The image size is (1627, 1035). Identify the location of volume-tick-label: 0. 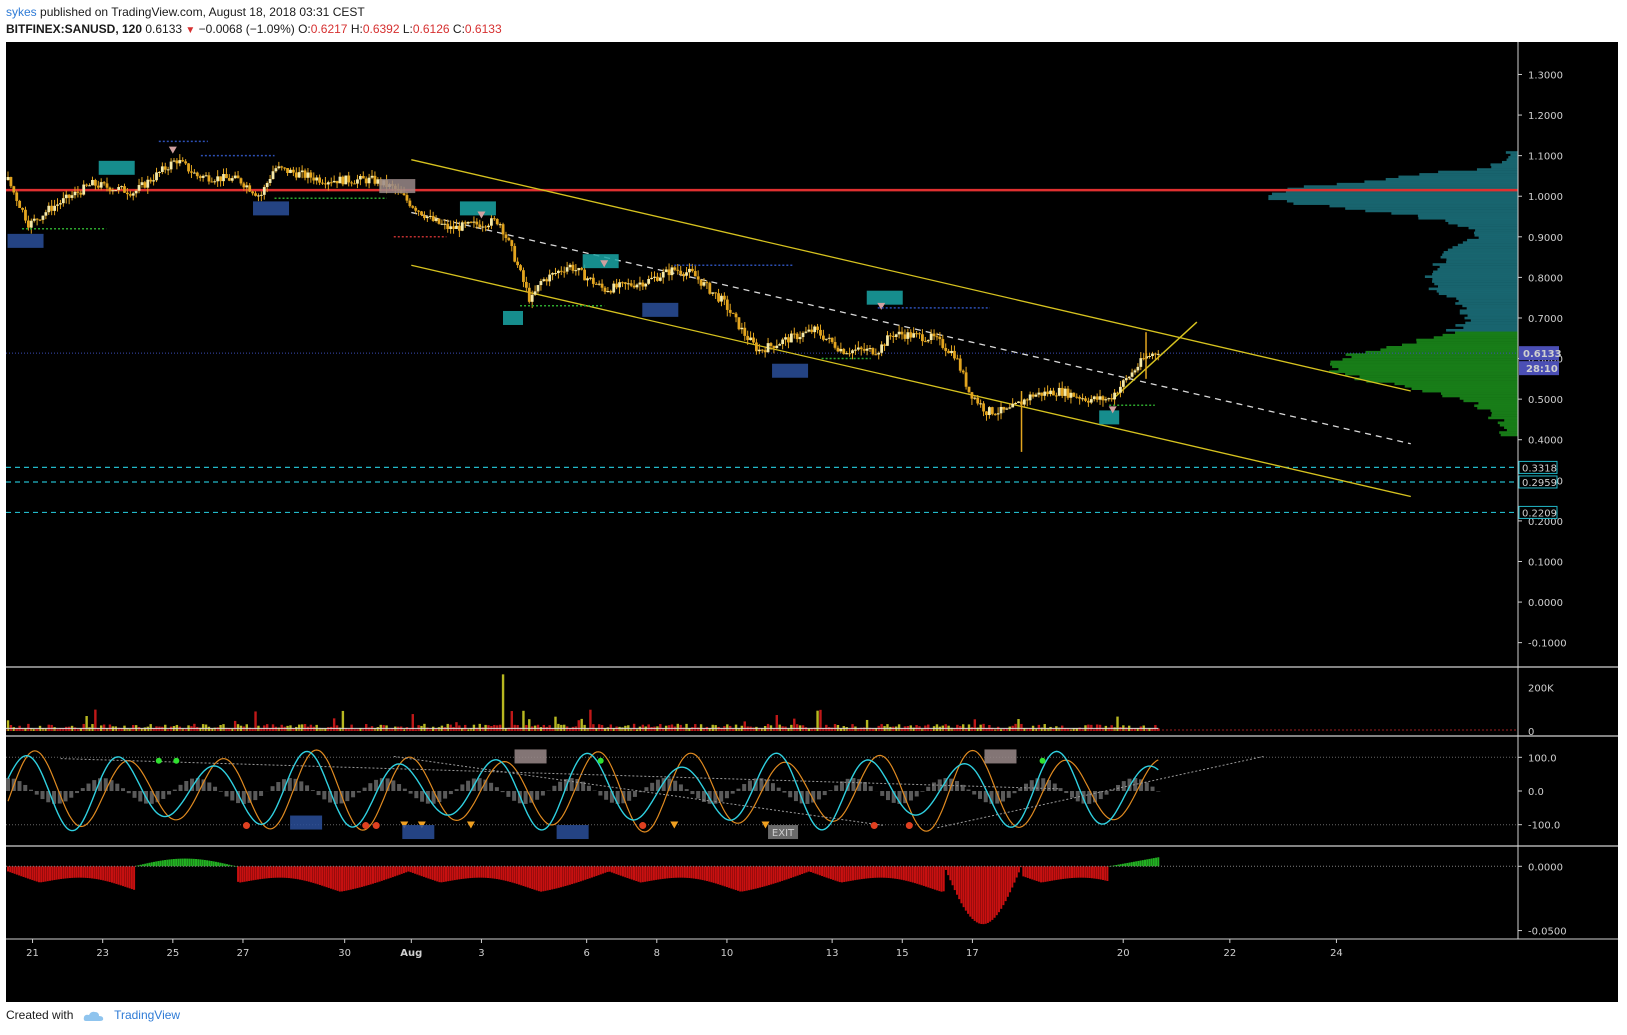
(1531, 732).